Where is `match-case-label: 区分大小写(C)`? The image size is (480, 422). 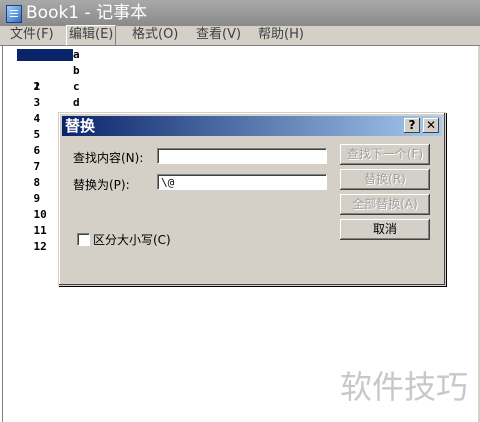
match-case-label: 区分大小写(C) is located at coordinates (132, 240).